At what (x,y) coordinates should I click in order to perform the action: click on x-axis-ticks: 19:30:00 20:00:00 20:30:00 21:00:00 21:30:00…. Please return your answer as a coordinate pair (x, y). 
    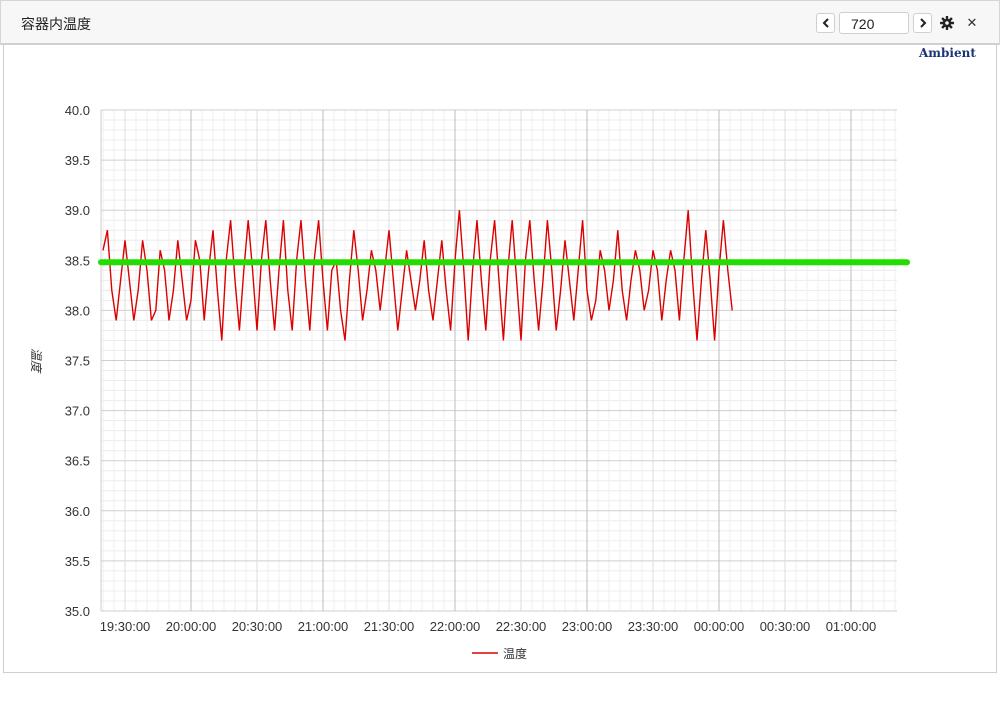
    Looking at the image, I should click on (488, 626).